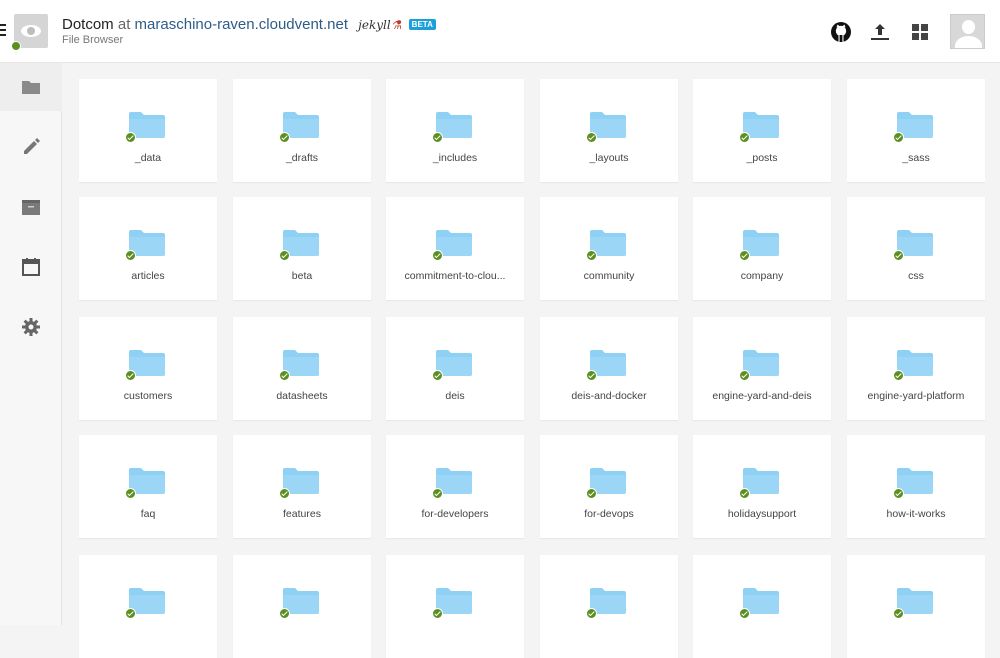  I want to click on beta-badge: BETA, so click(422, 24).